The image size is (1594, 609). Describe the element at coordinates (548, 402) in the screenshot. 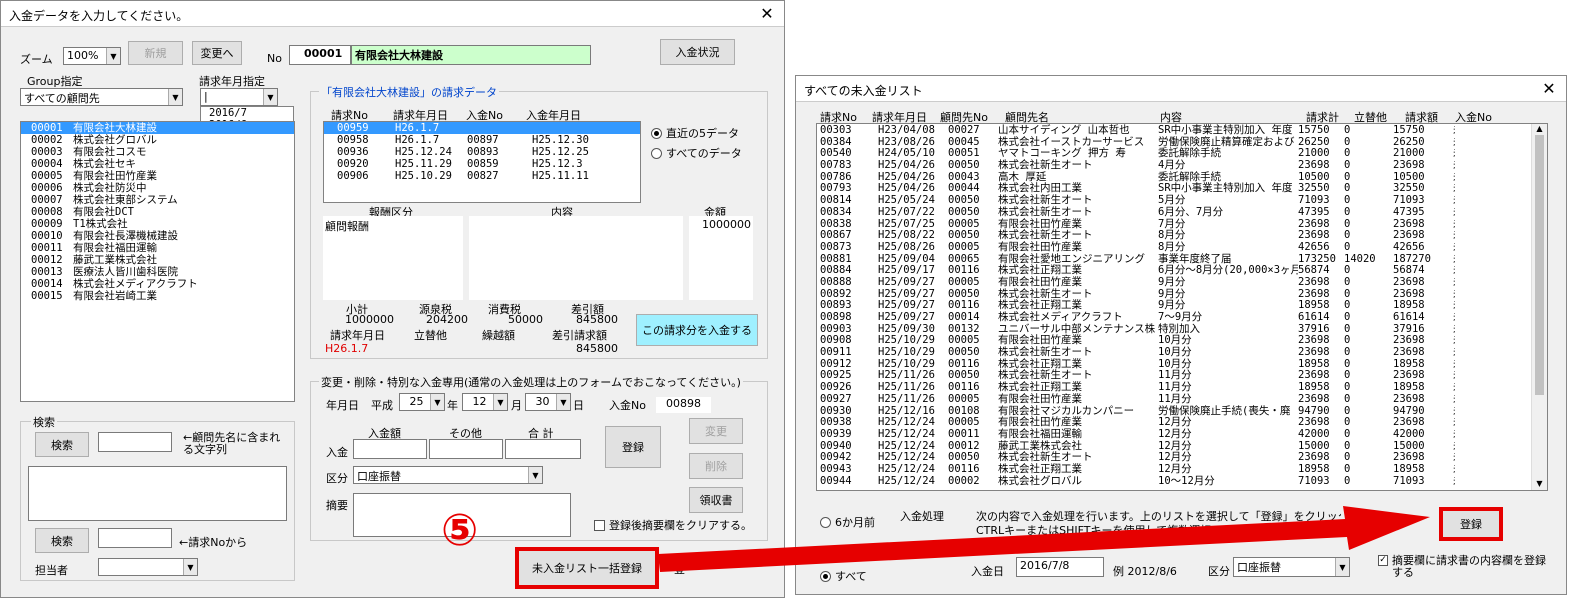

I see `day-select: 30 ▼` at that location.